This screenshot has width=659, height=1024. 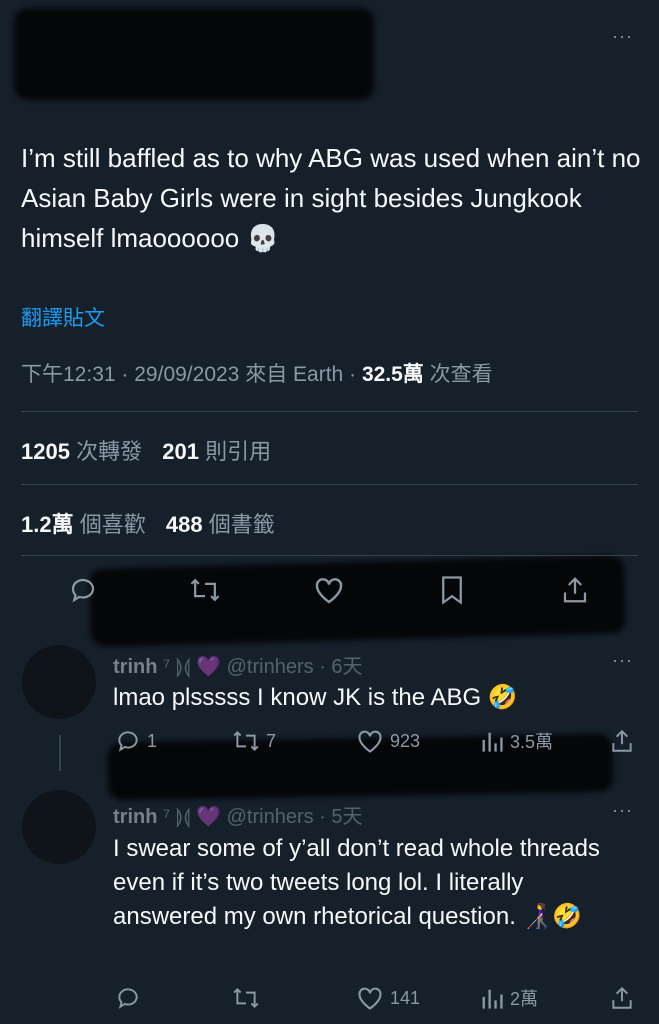 I want to click on reply-button, so click(x=128, y=998).